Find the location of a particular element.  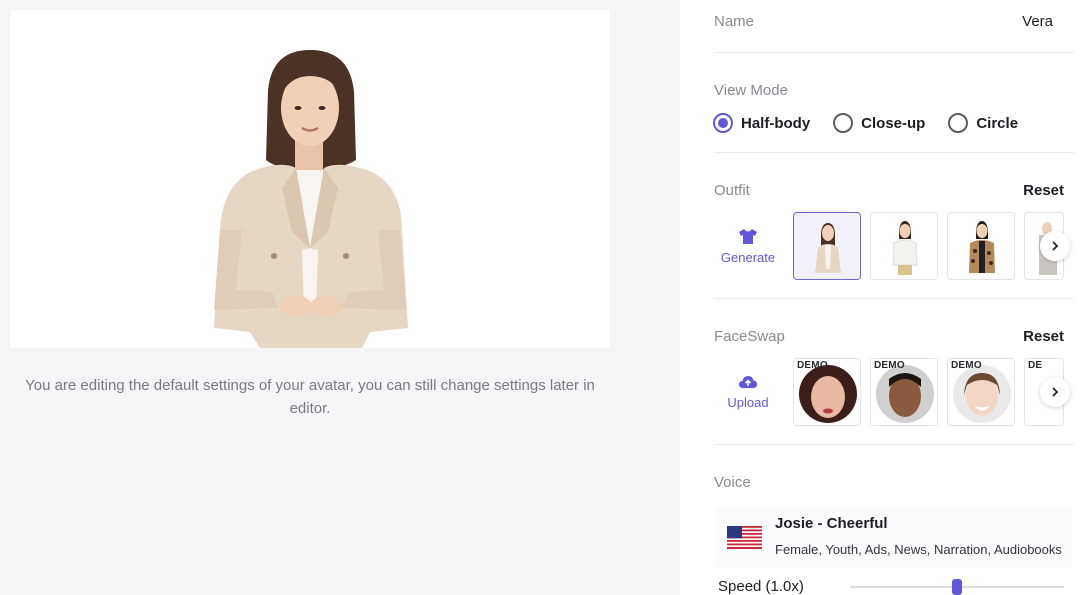

cloud-upload-icon is located at coordinates (748, 382).